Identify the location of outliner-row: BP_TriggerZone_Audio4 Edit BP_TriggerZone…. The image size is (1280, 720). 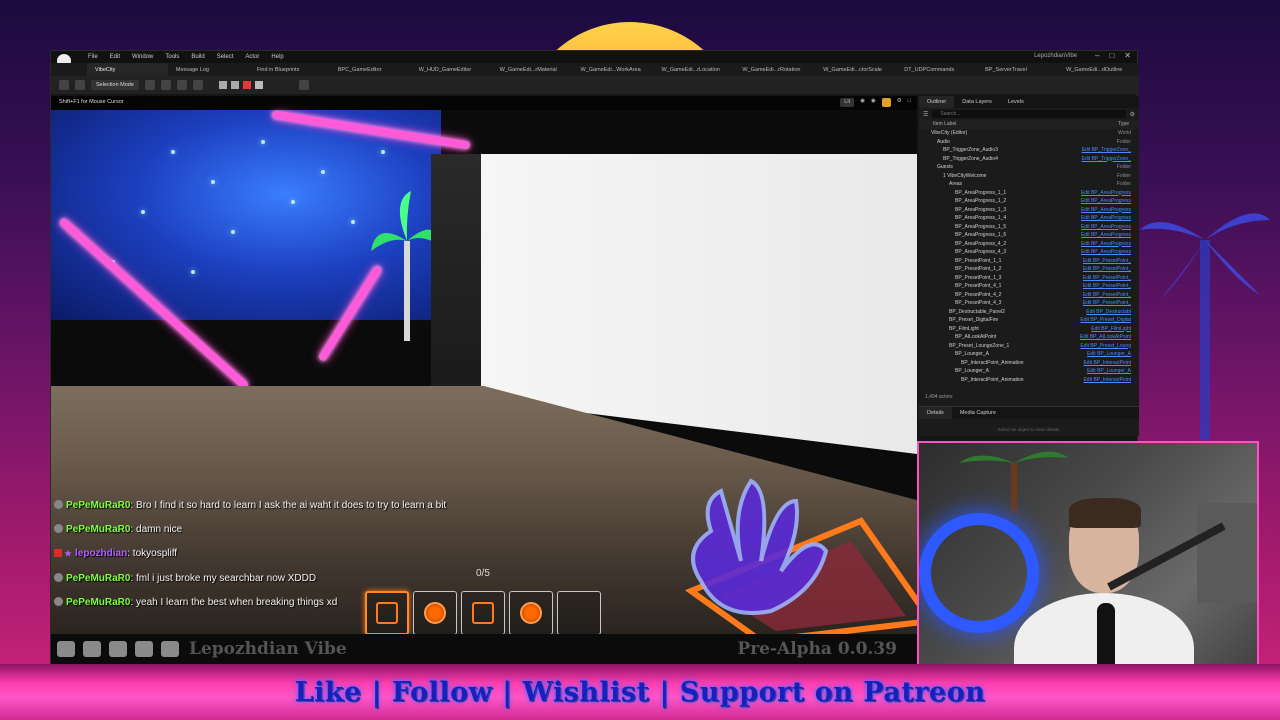
(1029, 160).